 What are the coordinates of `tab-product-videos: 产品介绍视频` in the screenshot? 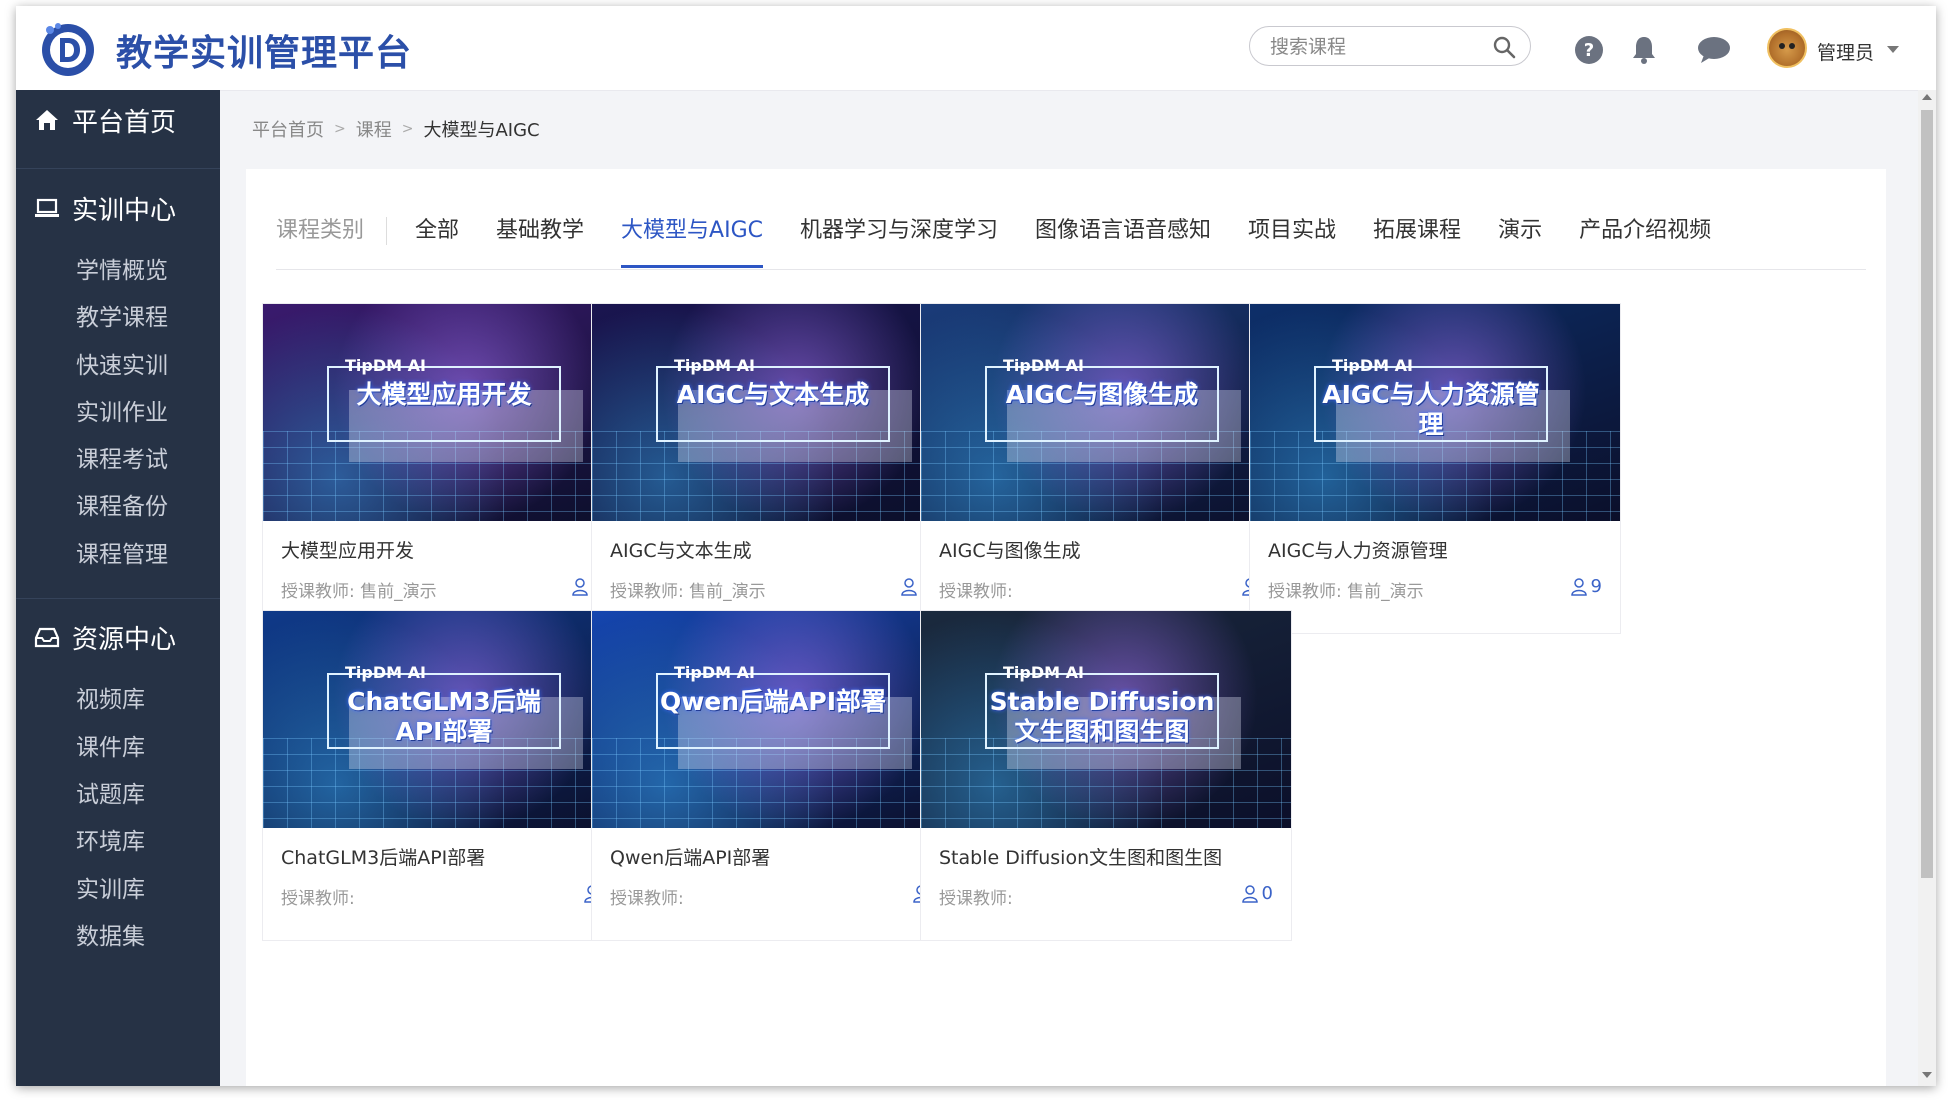 It's located at (1645, 231).